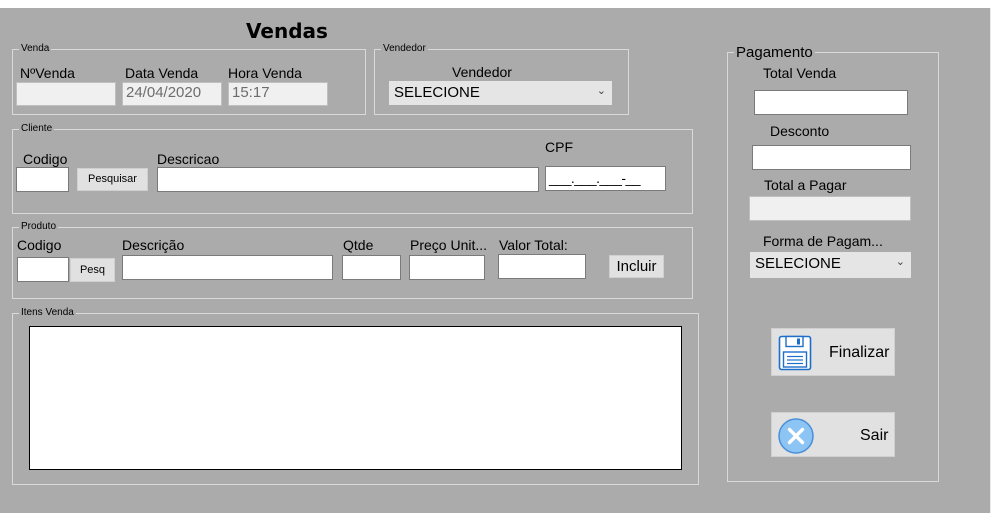  I want to click on preco-unit-input, so click(447, 267).